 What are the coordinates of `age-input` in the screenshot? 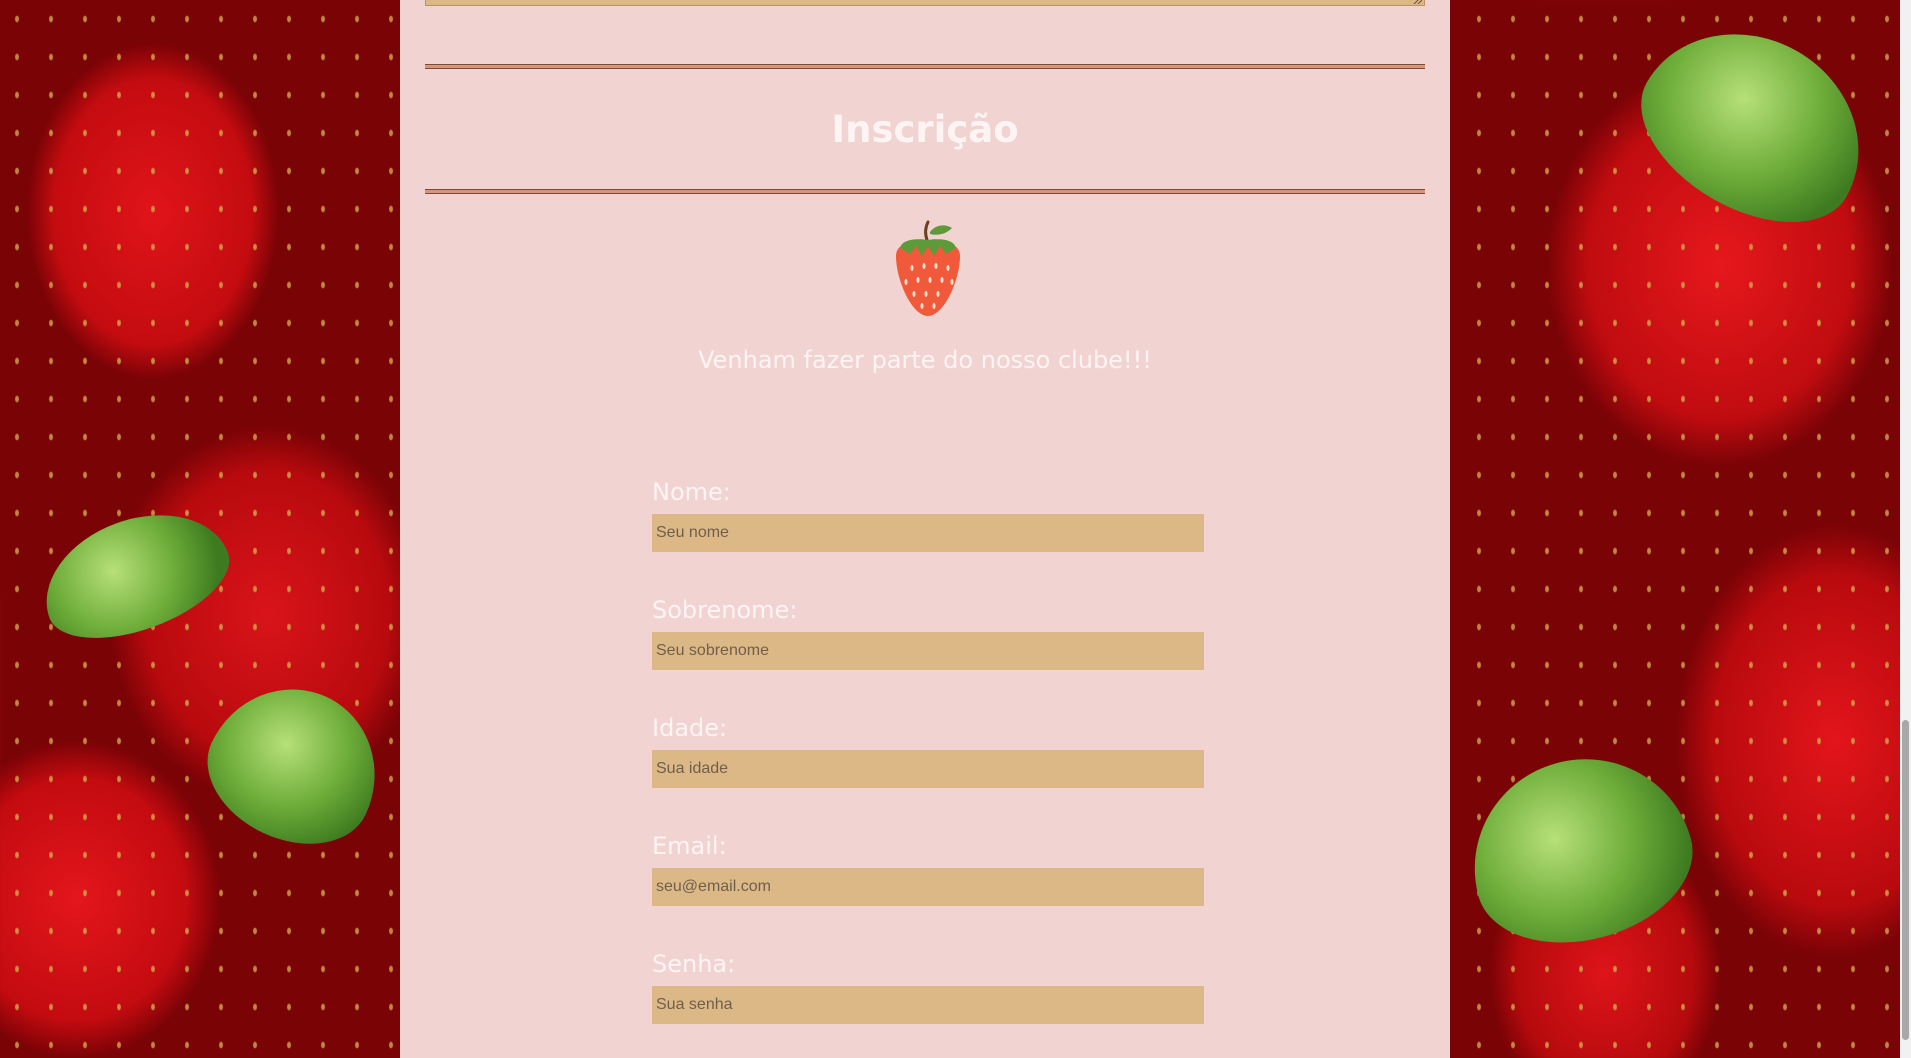 It's located at (928, 769).